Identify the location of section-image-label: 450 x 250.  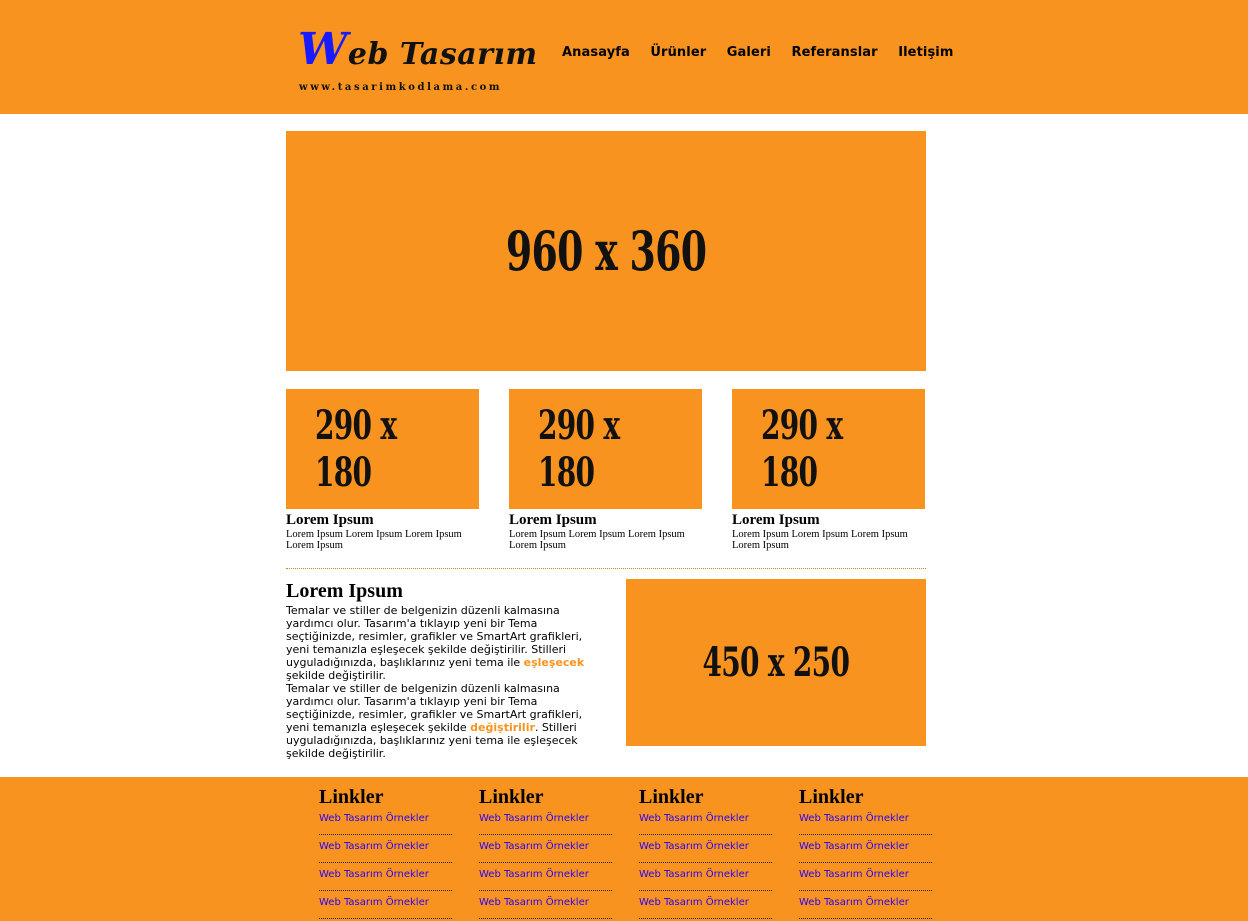
(776, 662).